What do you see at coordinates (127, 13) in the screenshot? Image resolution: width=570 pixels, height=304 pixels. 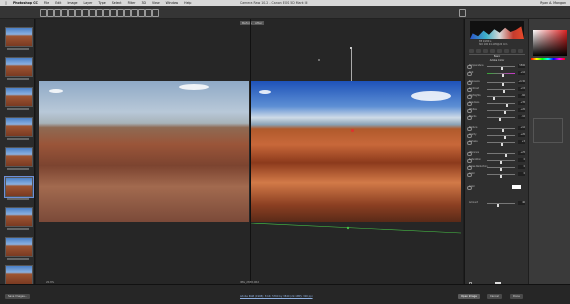 I see `radial-filter-icon` at bounding box center [127, 13].